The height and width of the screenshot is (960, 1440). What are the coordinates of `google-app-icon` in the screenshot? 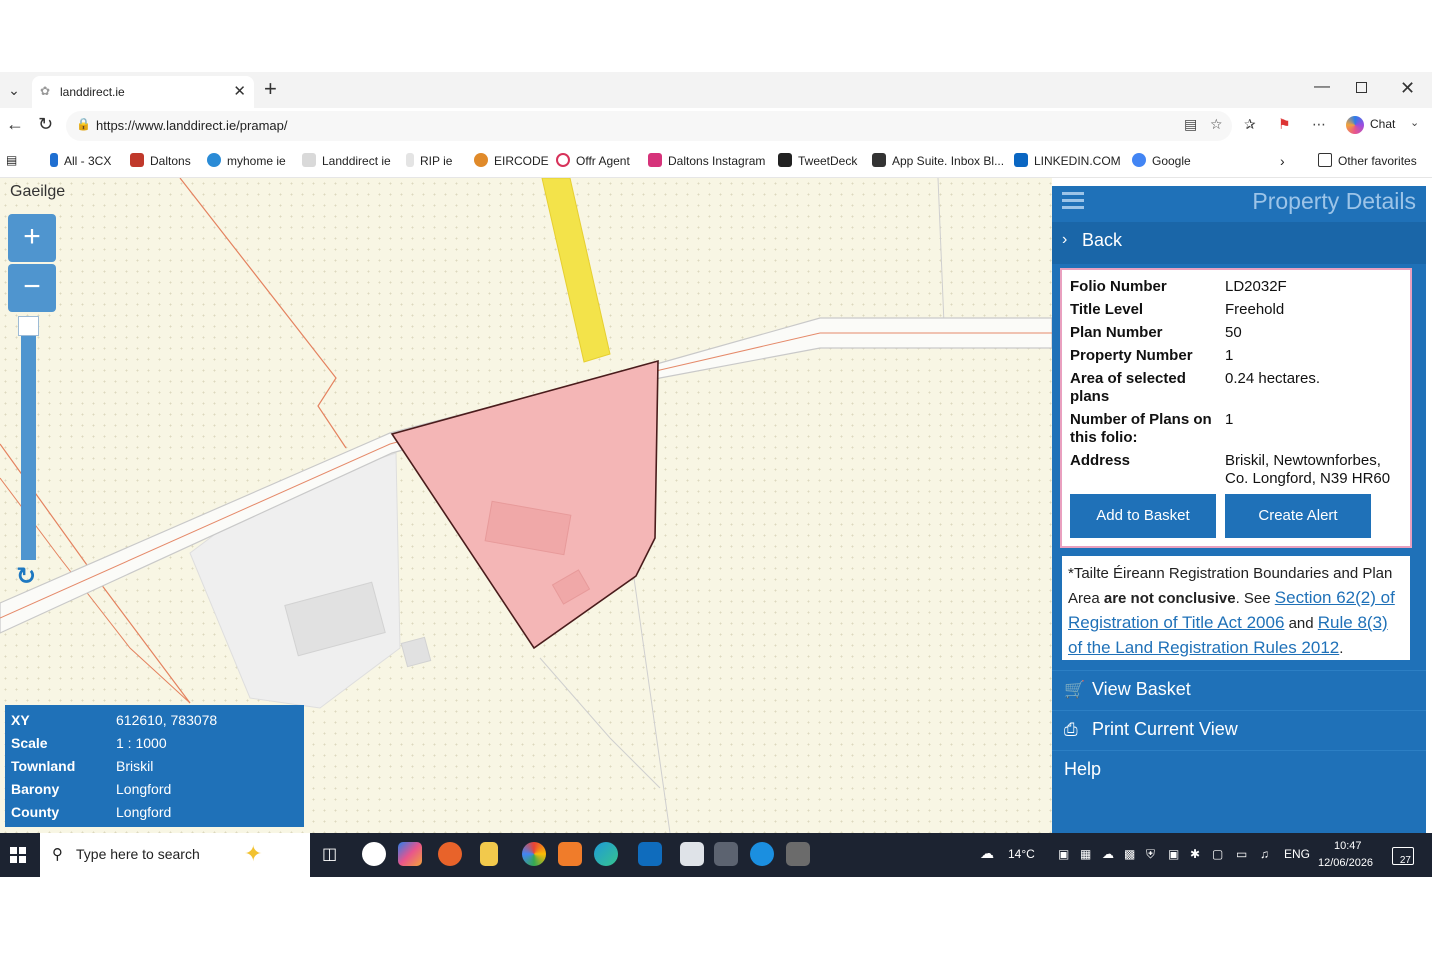 It's located at (374, 854).